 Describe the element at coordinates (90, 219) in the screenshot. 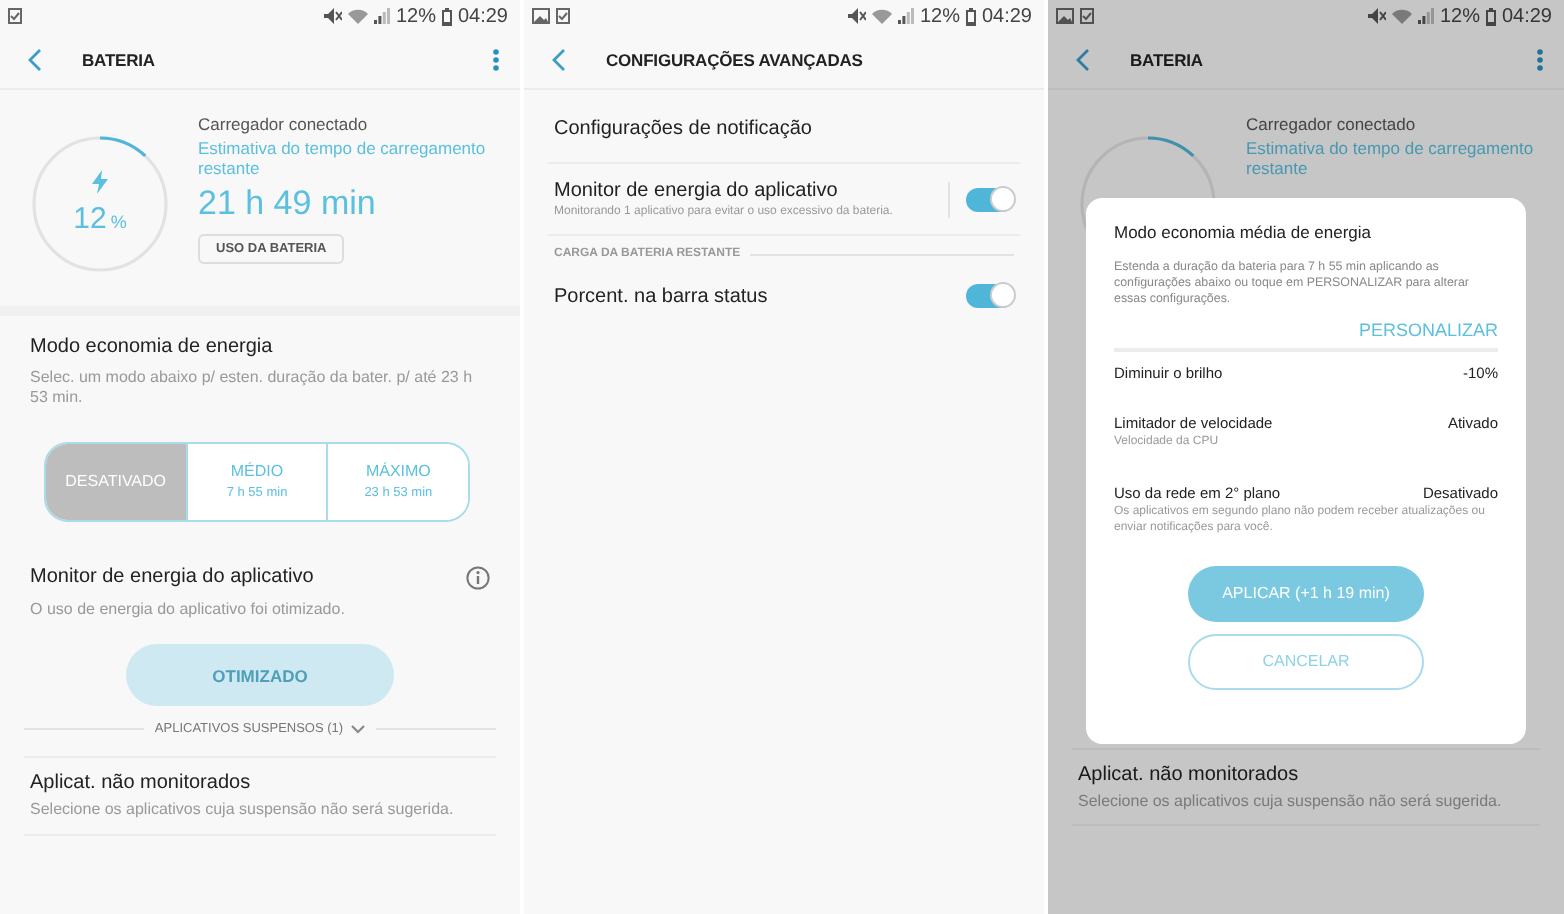

I see `battery-percent-value: 12` at that location.